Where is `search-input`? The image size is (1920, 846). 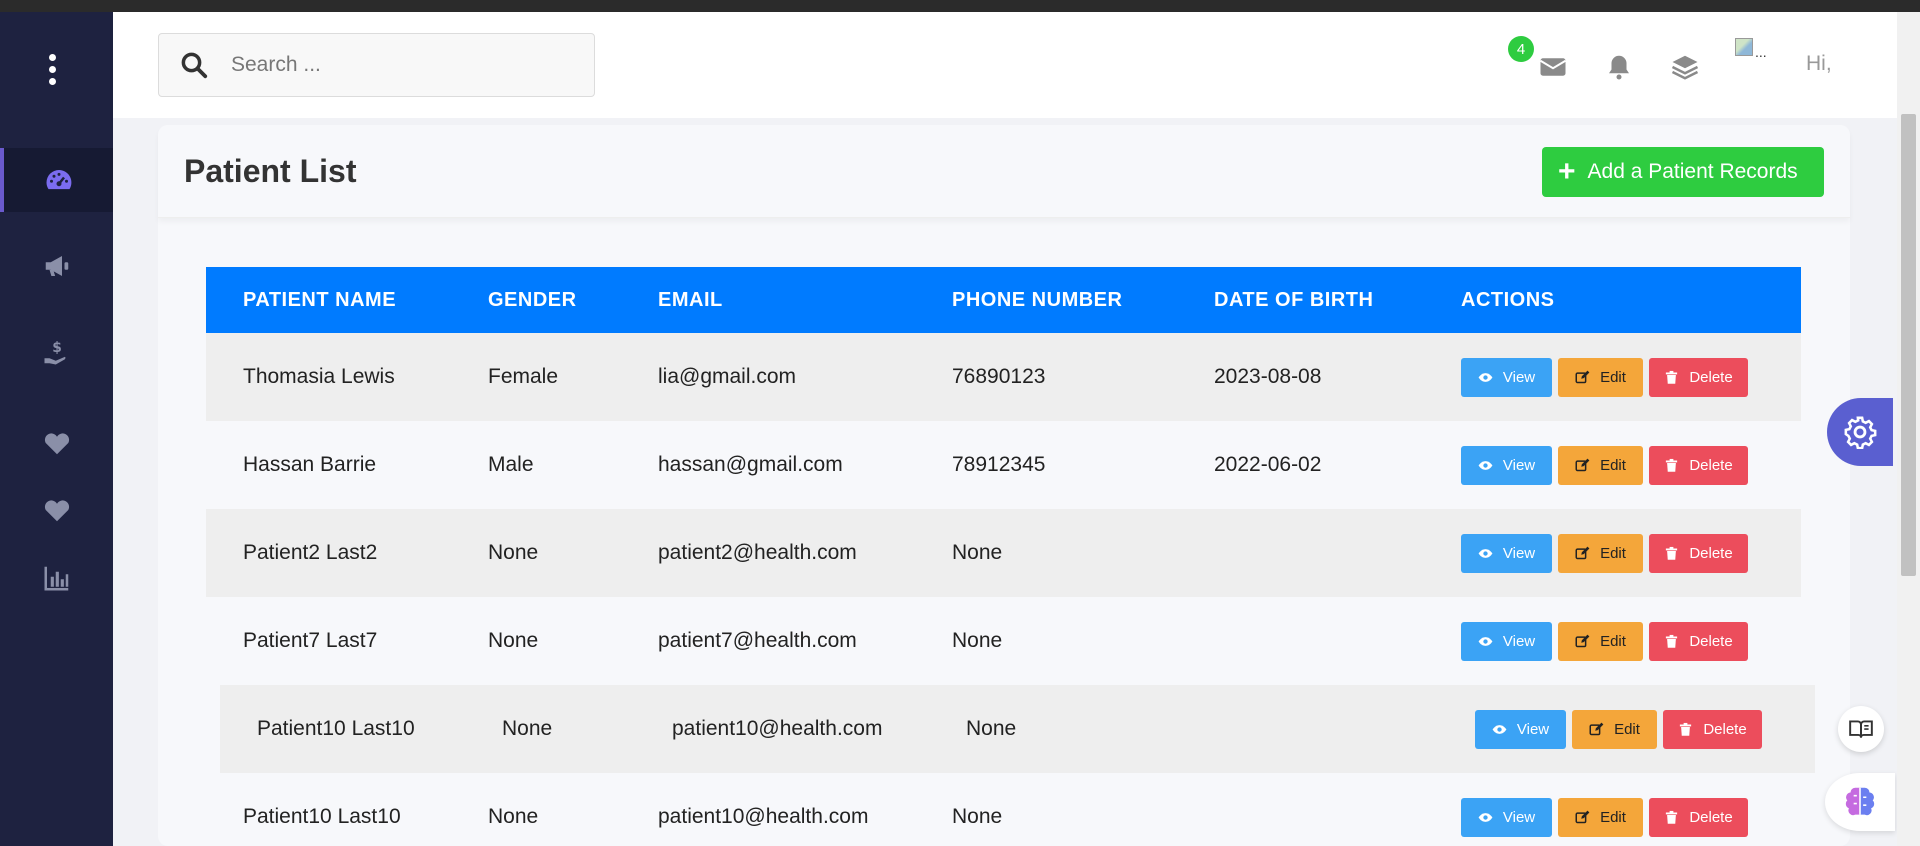 search-input is located at coordinates (401, 65).